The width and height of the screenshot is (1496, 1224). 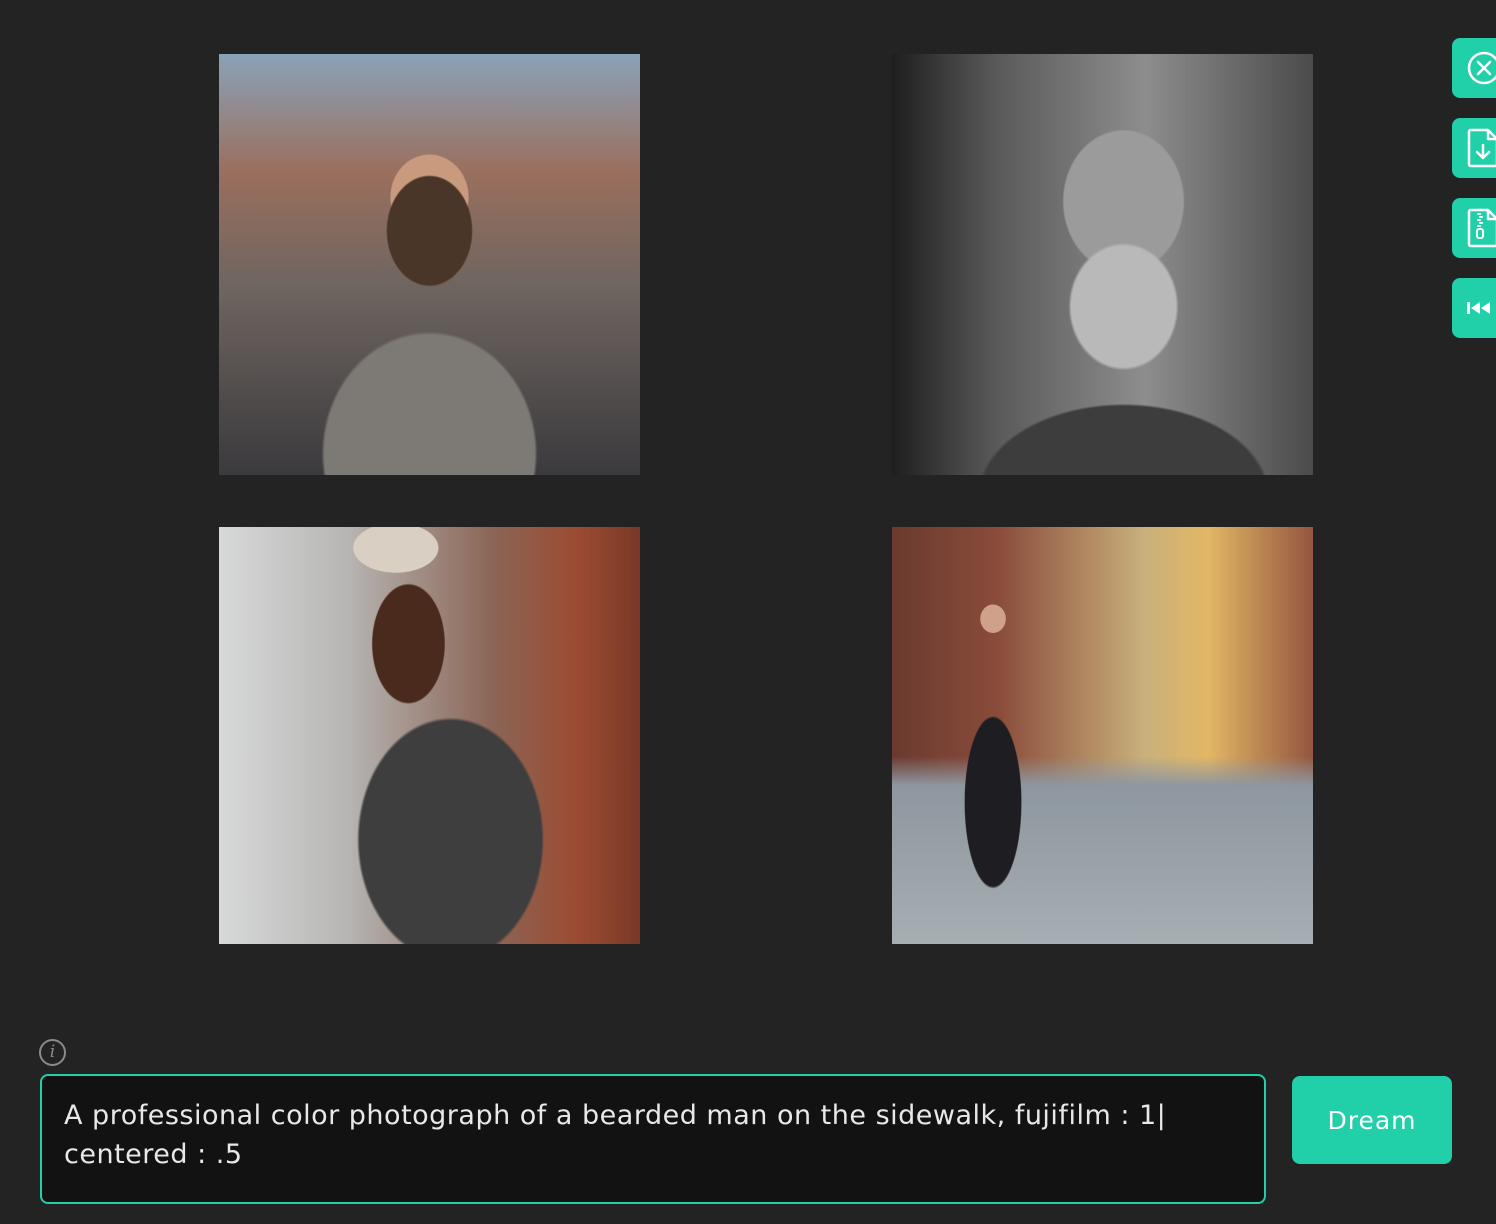 I want to click on clear-button, so click(x=1474, y=68).